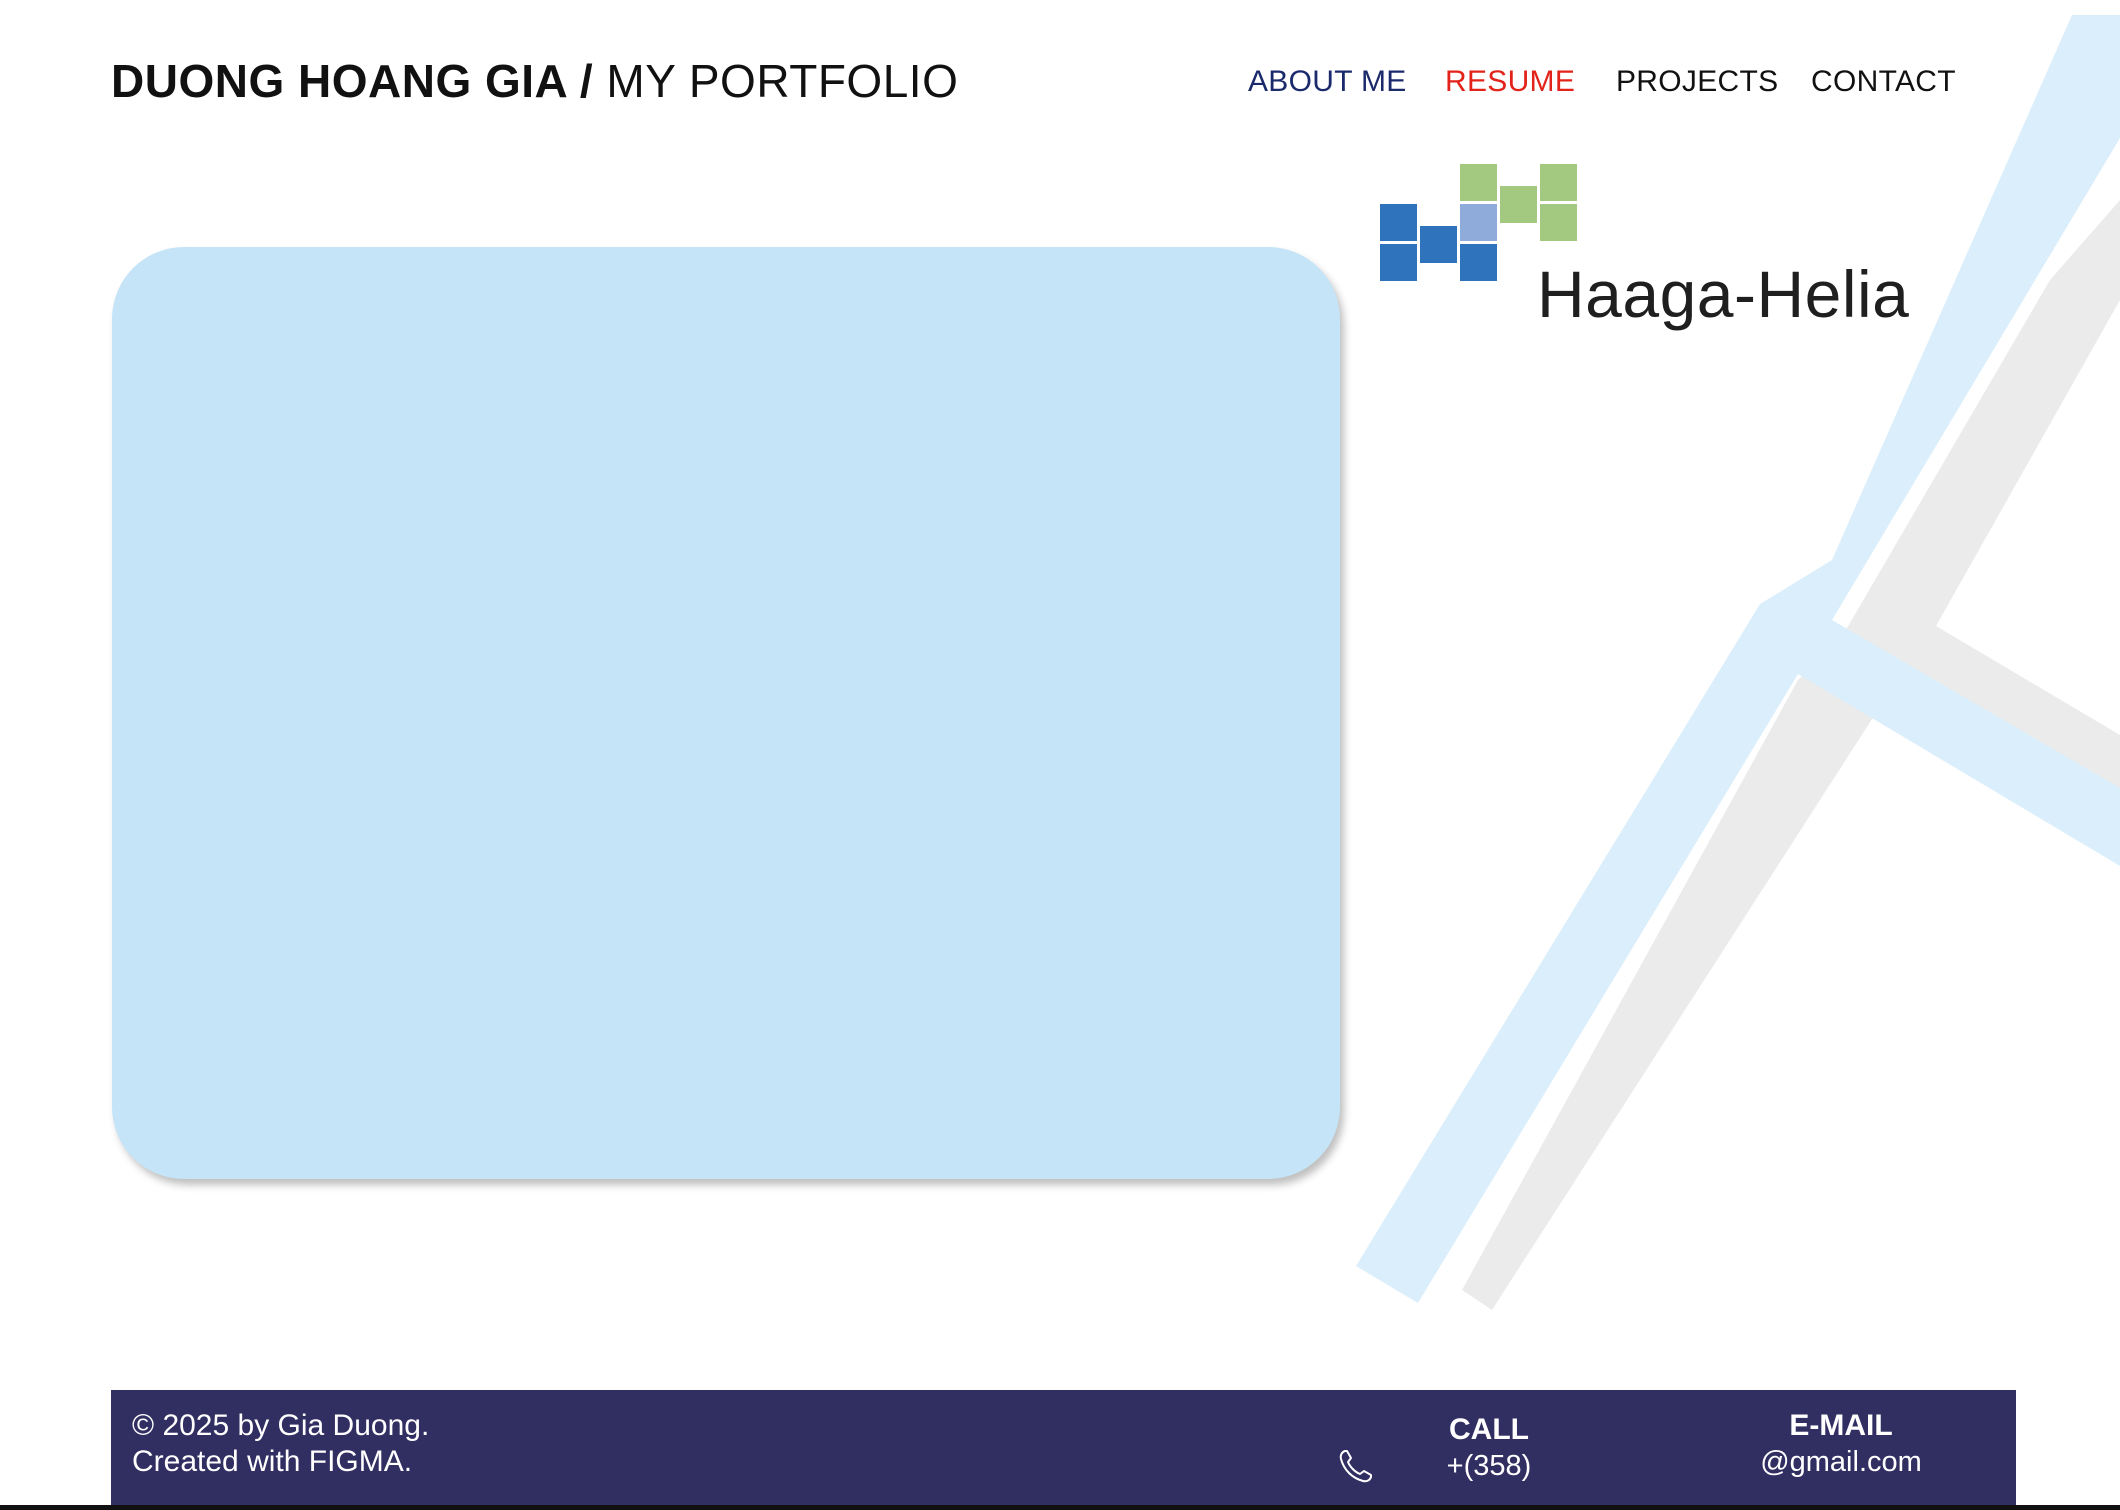 This screenshot has height=1510, width=2120. What do you see at coordinates (1060, 1507) in the screenshot?
I see `bottom-border` at bounding box center [1060, 1507].